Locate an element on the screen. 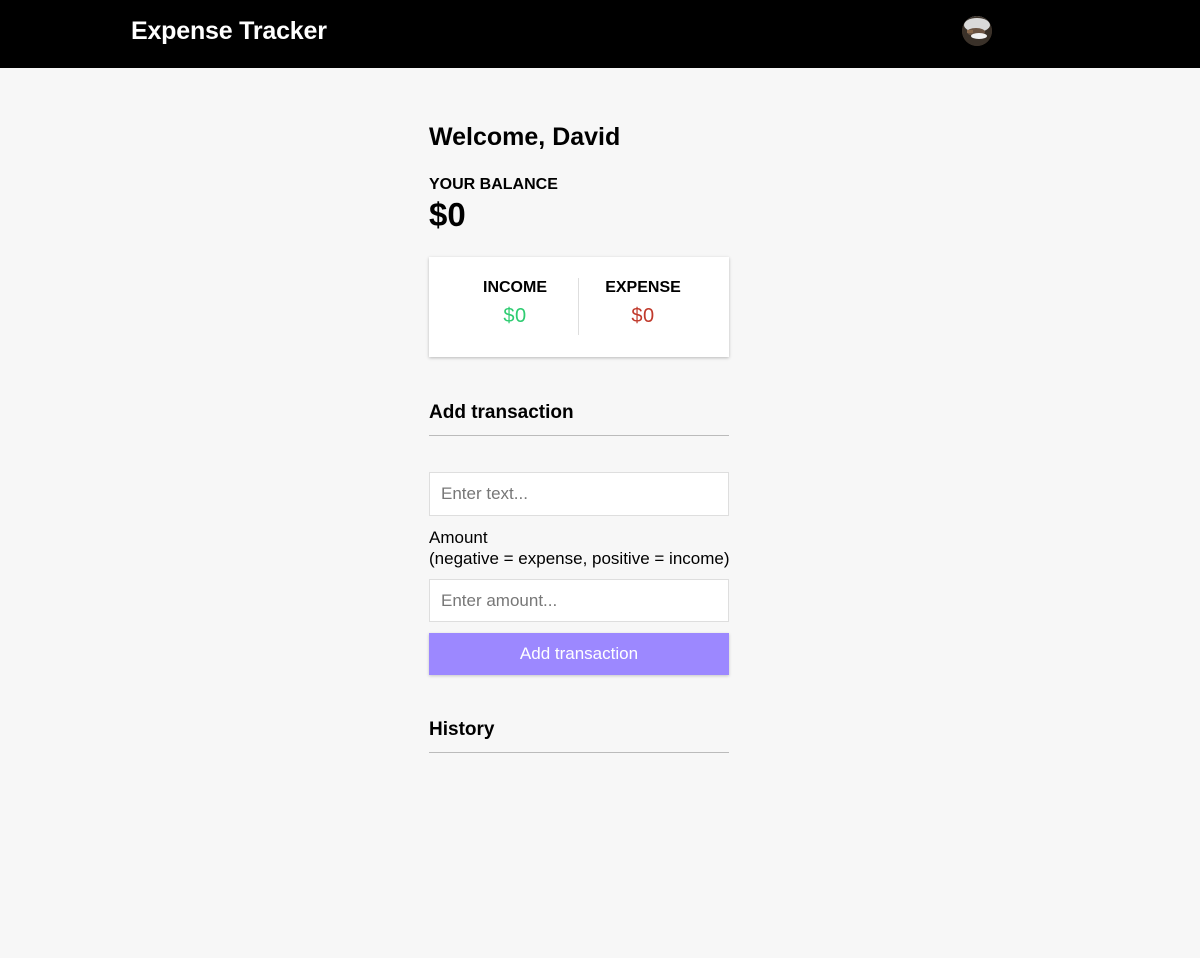 The height and width of the screenshot is (958, 1200). app-title: Expense Tracker is located at coordinates (229, 31).